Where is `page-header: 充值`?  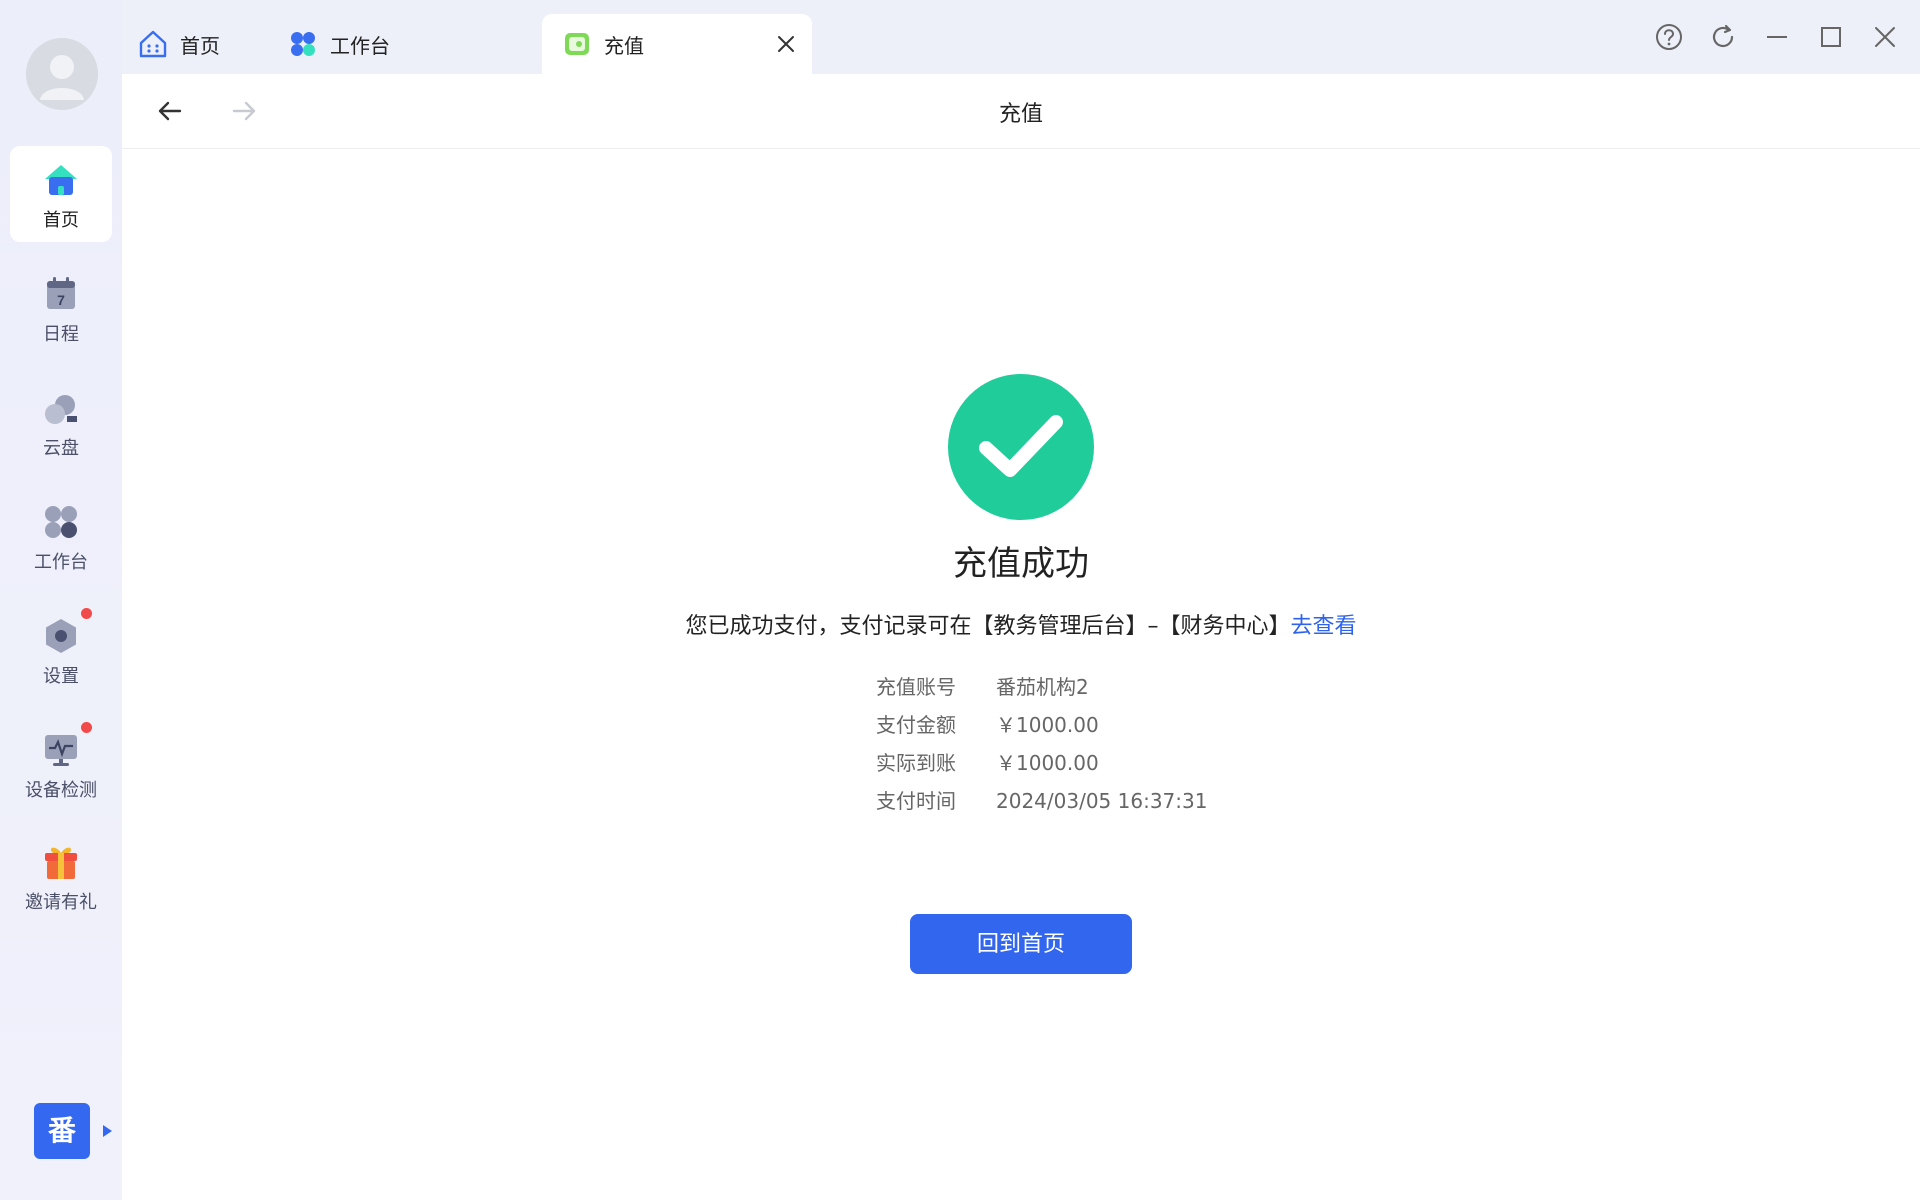
page-header: 充值 is located at coordinates (1021, 111).